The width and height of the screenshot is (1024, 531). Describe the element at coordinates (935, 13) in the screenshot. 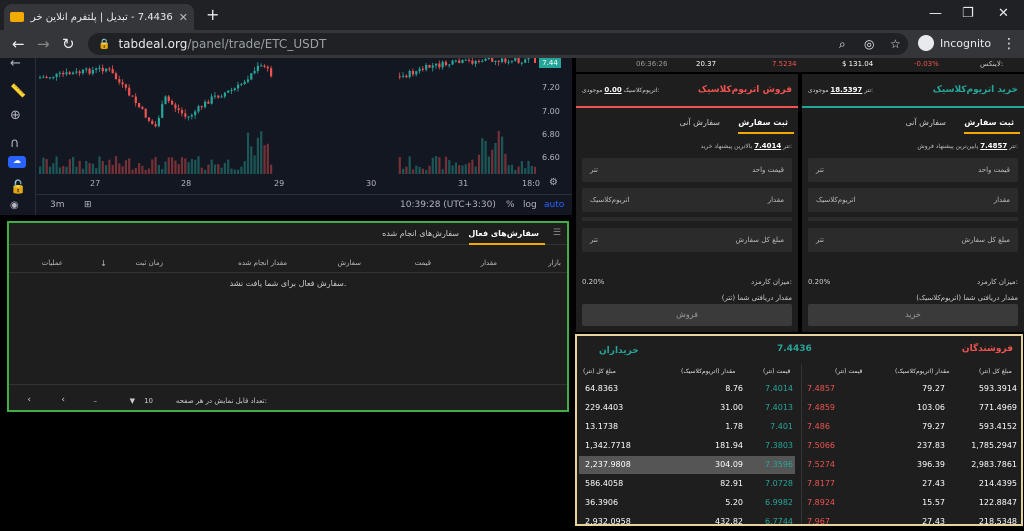

I see `minimize-icon: —` at that location.